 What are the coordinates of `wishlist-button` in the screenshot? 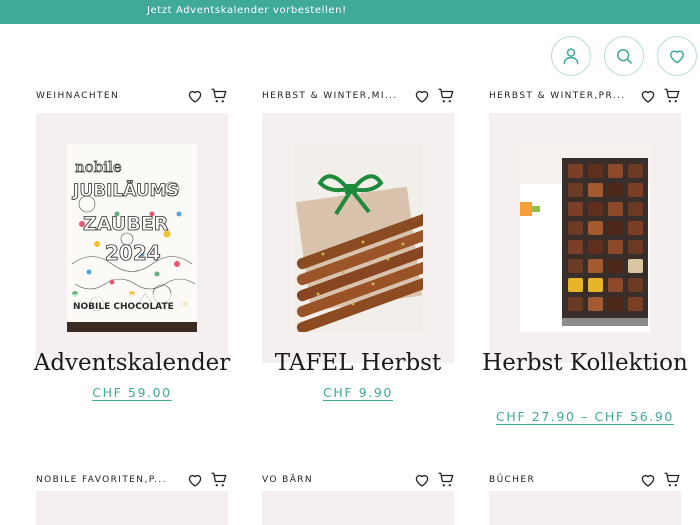 It's located at (677, 56).